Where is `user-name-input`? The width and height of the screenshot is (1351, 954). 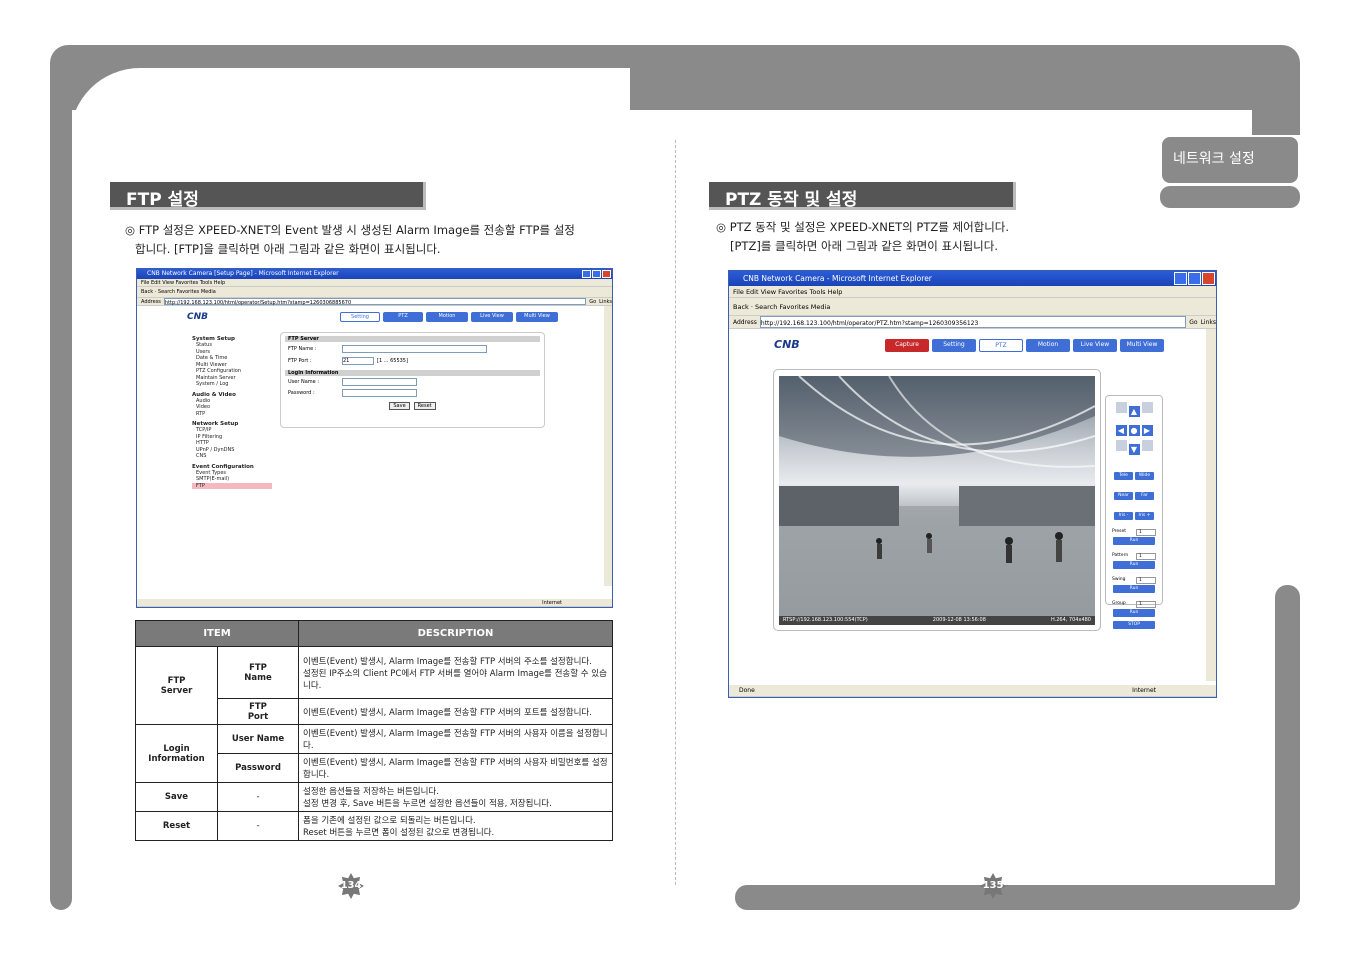
user-name-input is located at coordinates (379, 382).